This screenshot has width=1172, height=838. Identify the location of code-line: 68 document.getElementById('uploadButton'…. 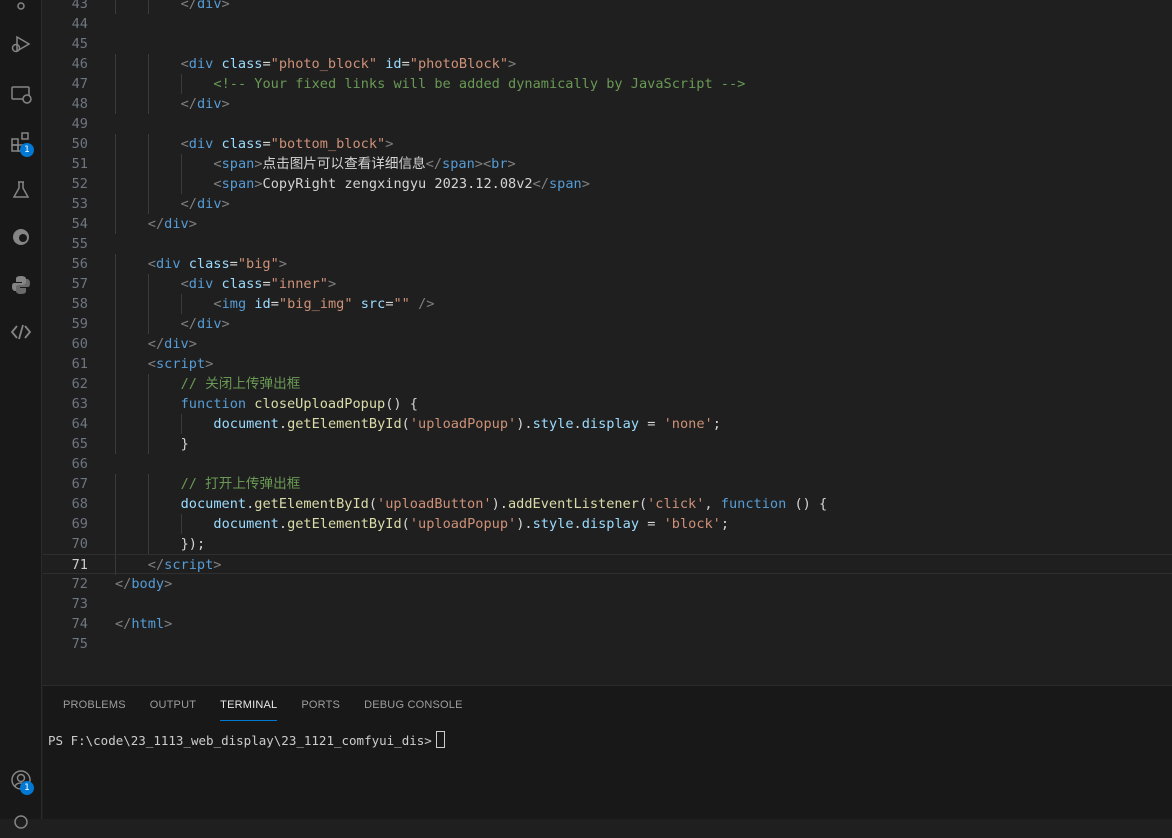
(607, 504).